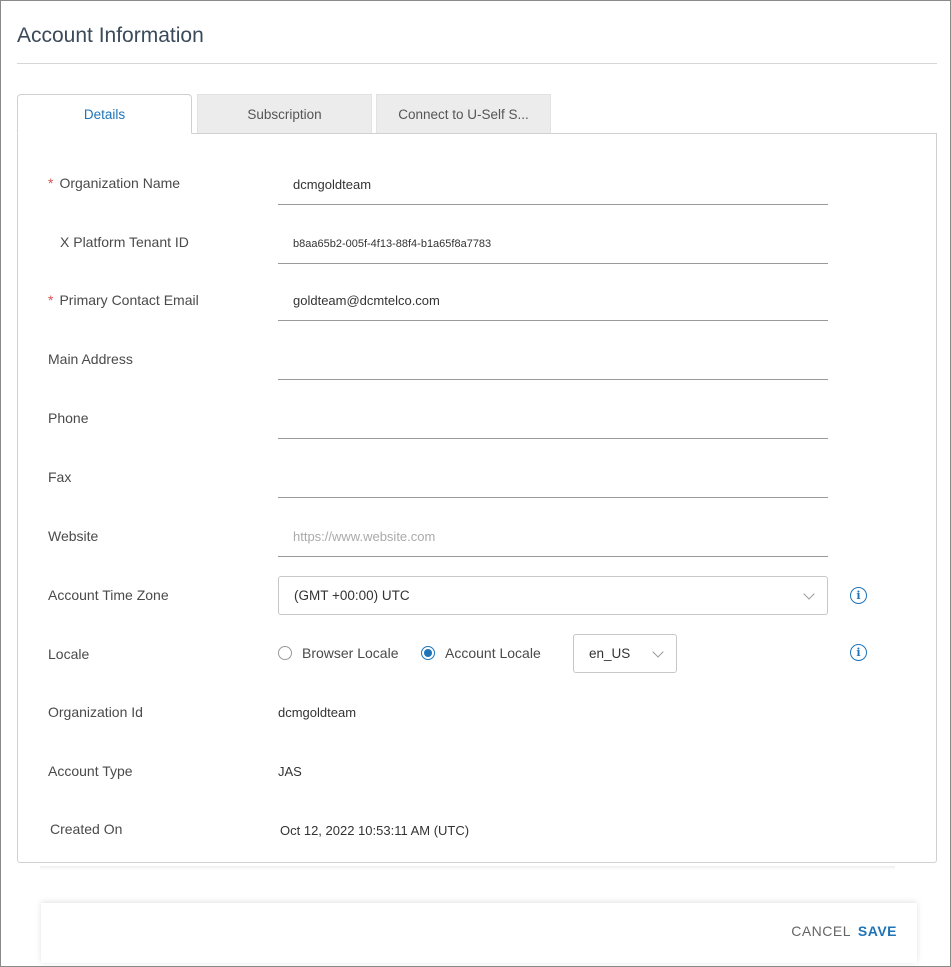 The height and width of the screenshot is (967, 951). Describe the element at coordinates (285, 653) in the screenshot. I see `browser-locale-radio` at that location.